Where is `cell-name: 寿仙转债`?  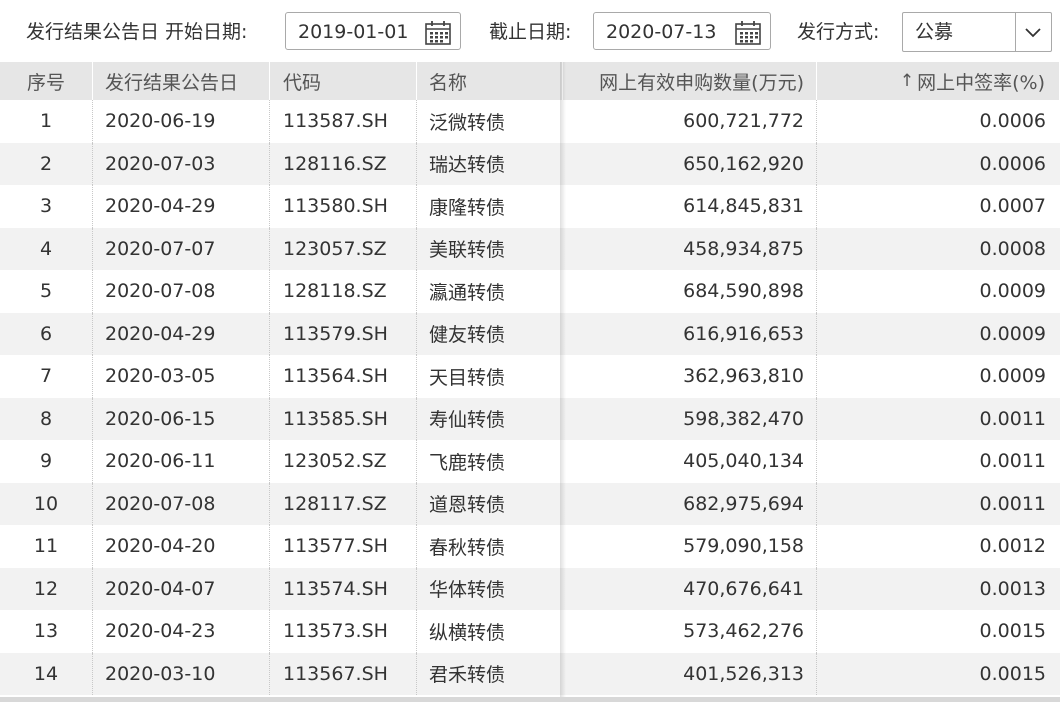
cell-name: 寿仙转债 is located at coordinates (467, 420).